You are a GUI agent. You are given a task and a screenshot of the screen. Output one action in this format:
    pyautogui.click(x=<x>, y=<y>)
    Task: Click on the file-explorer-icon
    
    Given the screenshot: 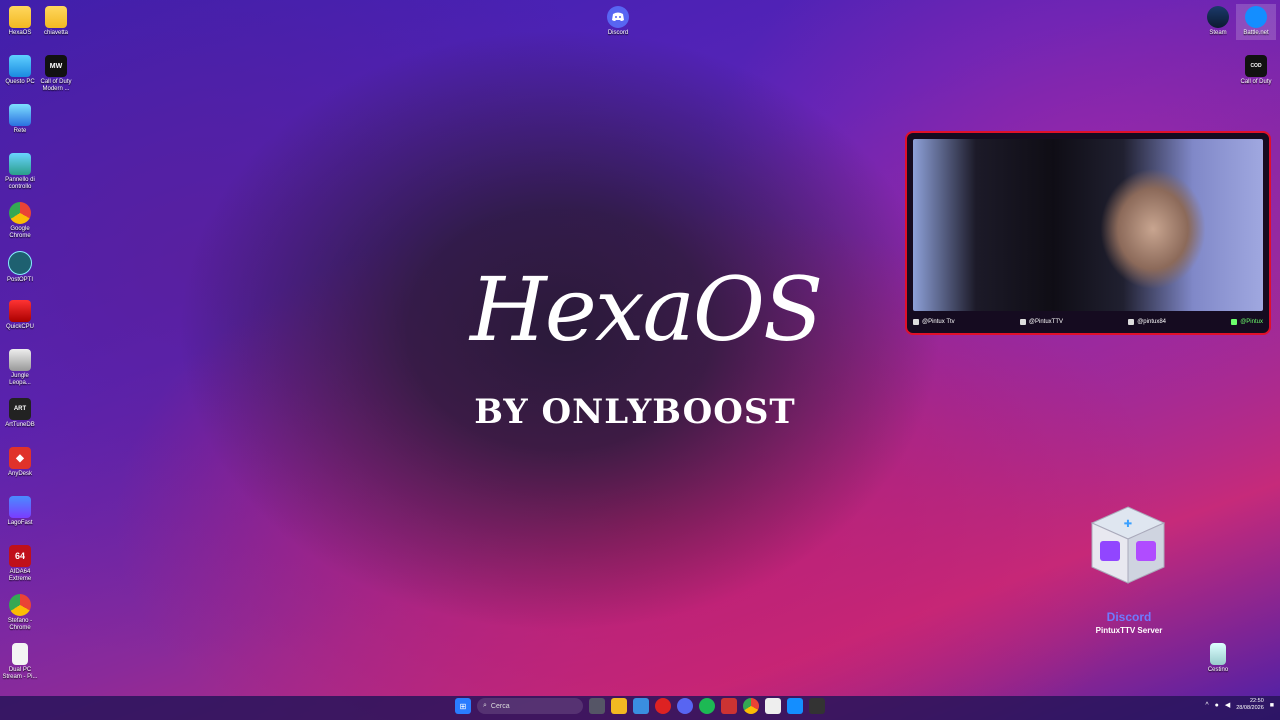 What is the action you would take?
    pyautogui.click(x=619, y=706)
    